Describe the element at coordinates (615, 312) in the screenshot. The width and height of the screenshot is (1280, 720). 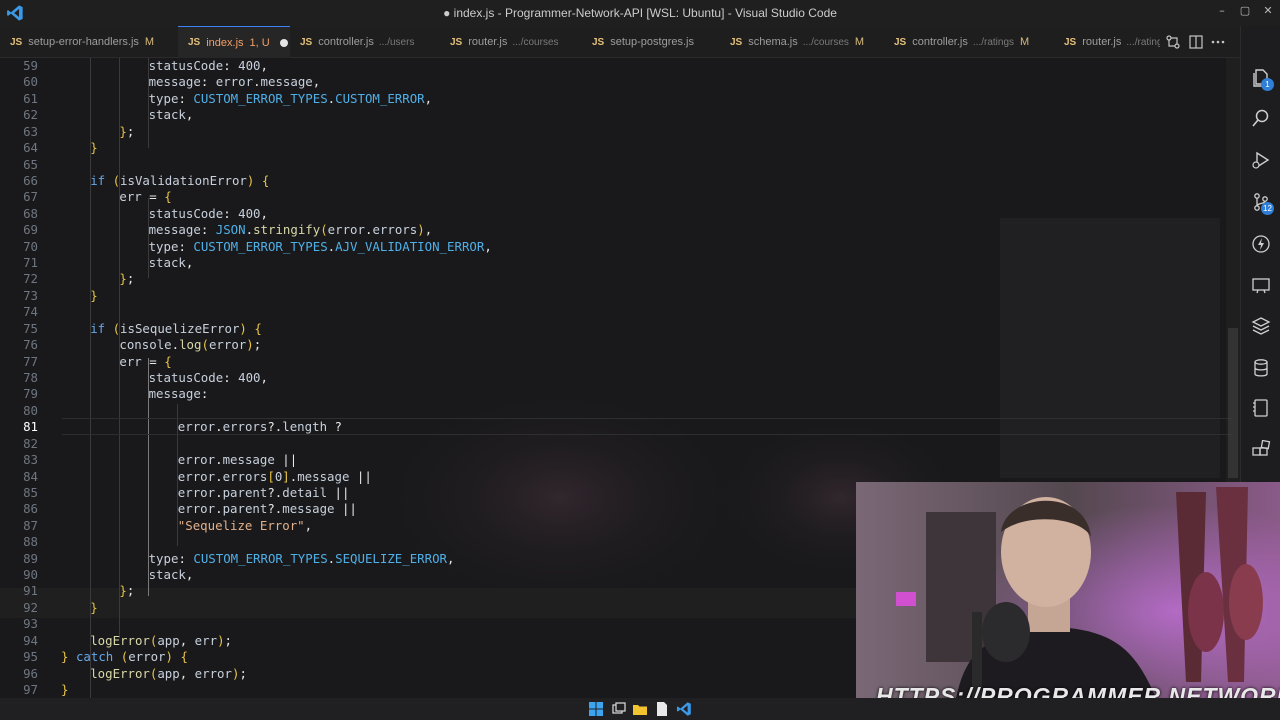
I see `code-line: 74` at that location.